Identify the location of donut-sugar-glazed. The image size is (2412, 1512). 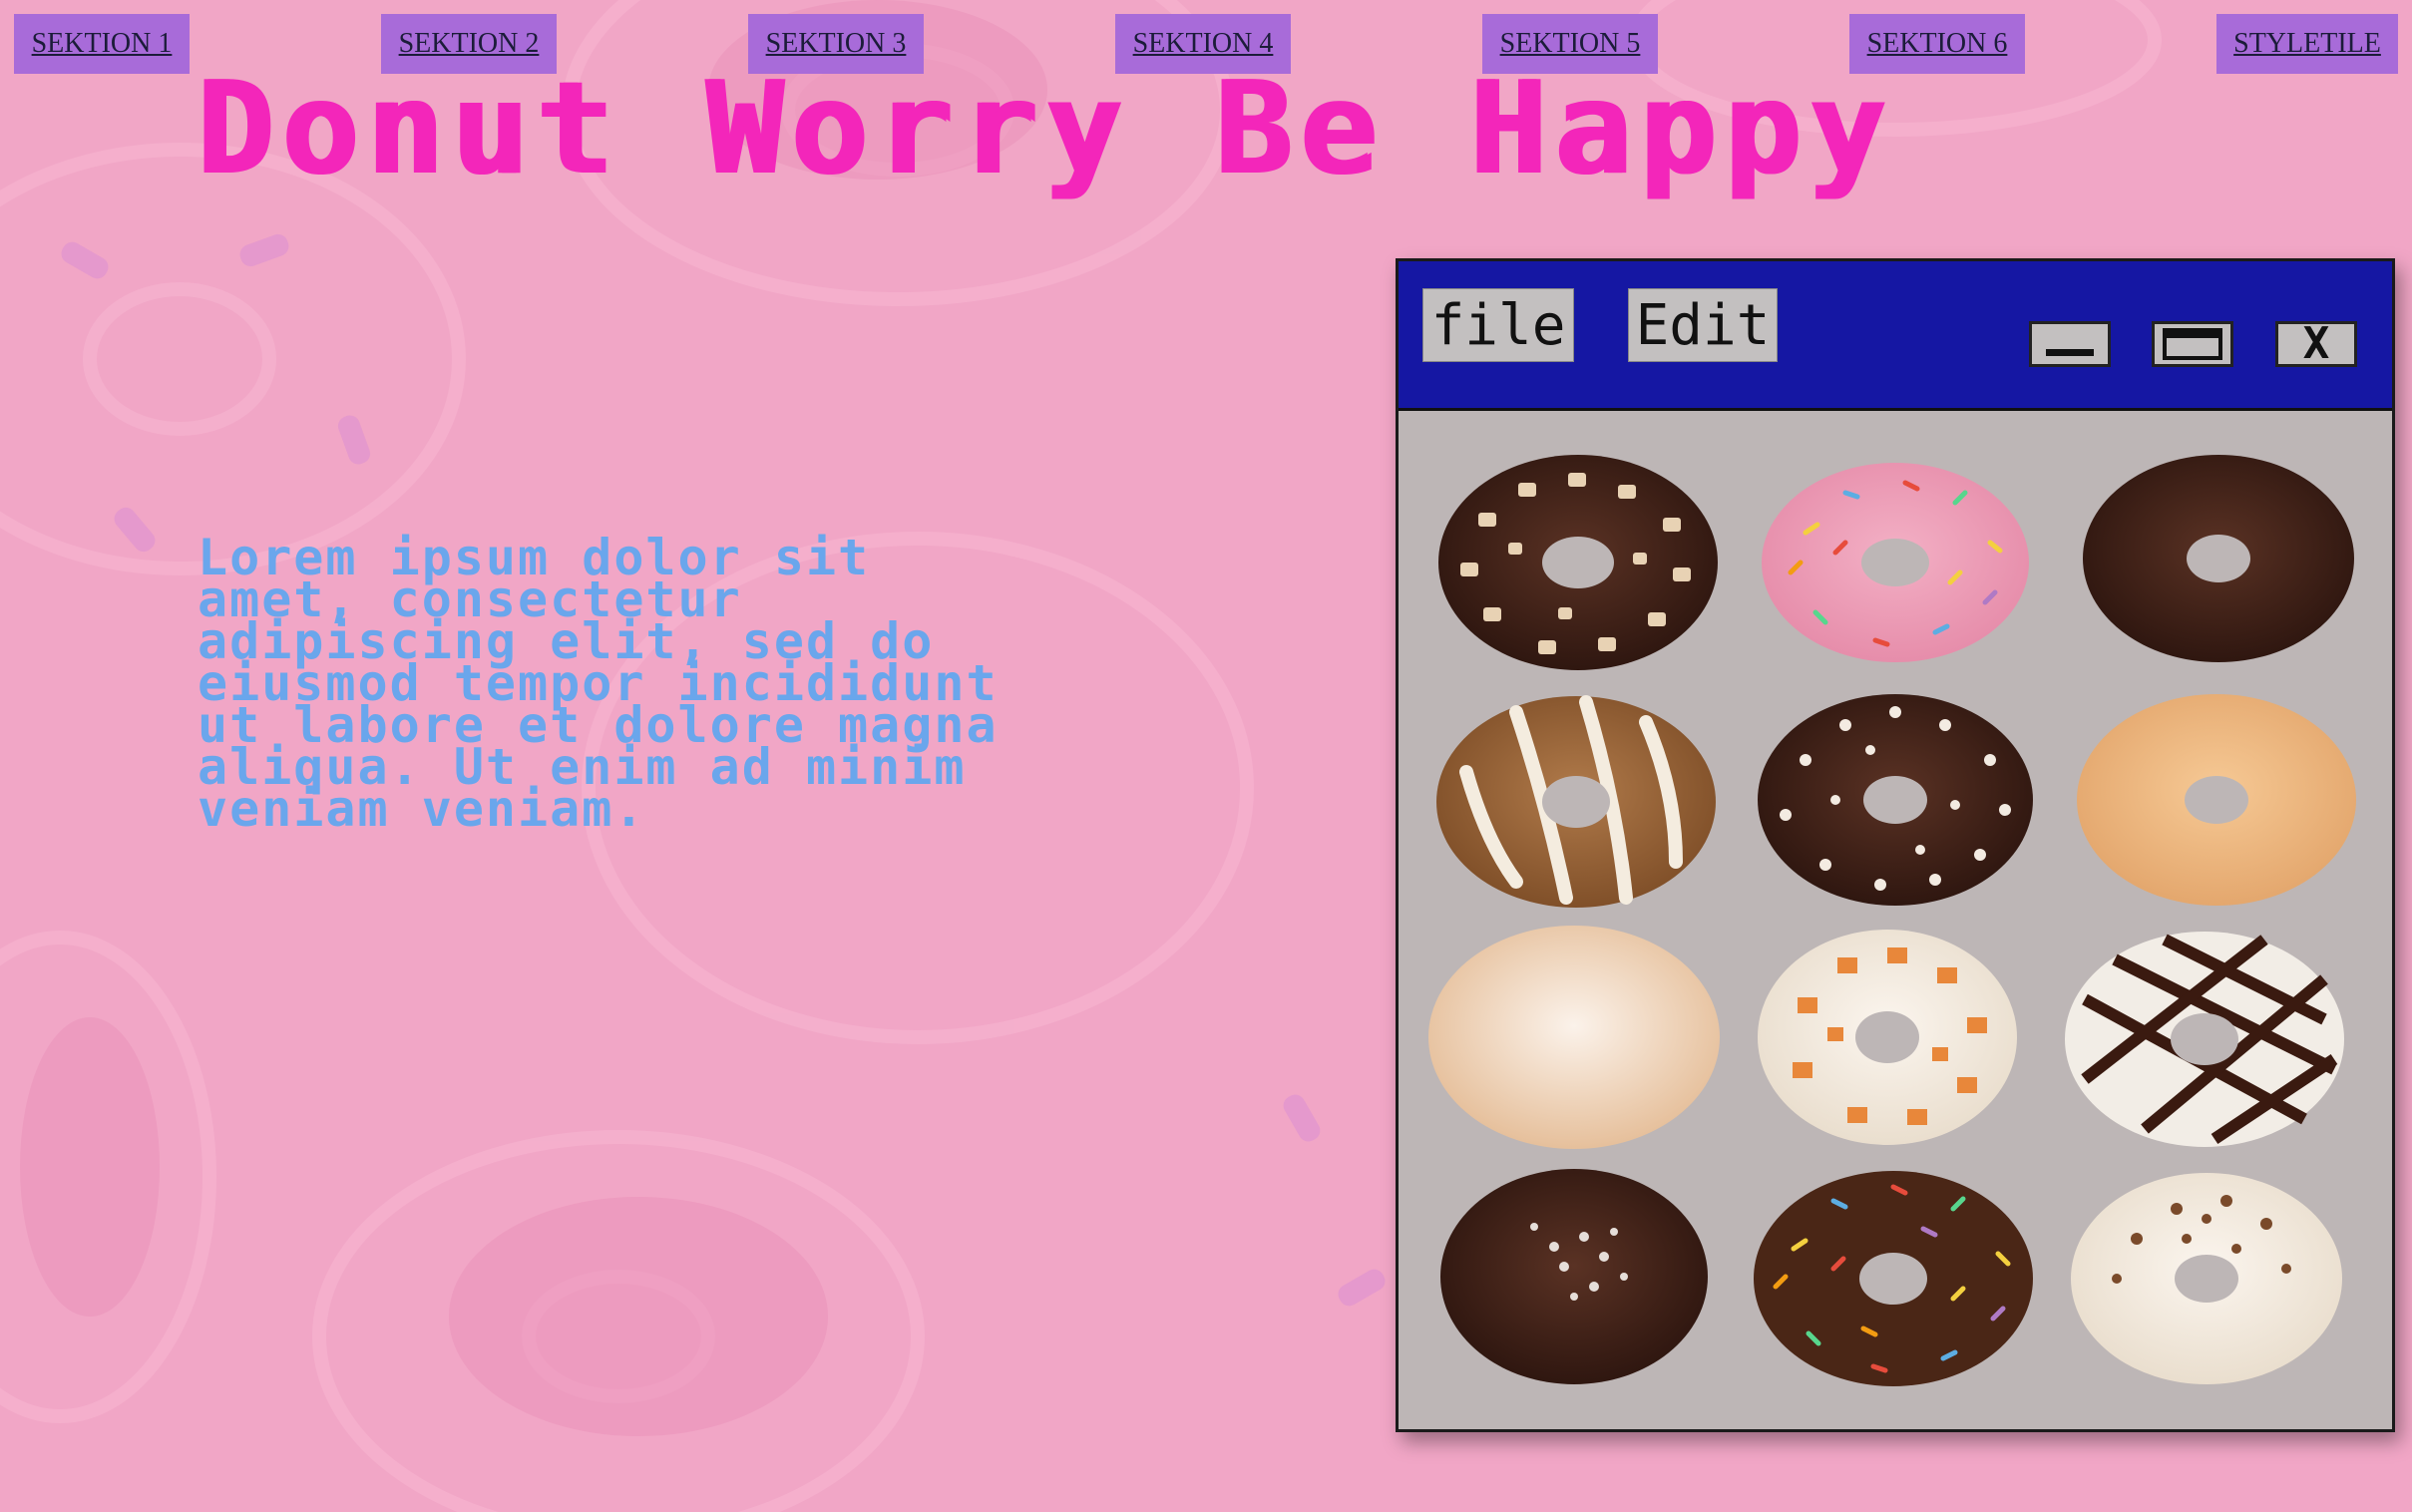
(2216, 800).